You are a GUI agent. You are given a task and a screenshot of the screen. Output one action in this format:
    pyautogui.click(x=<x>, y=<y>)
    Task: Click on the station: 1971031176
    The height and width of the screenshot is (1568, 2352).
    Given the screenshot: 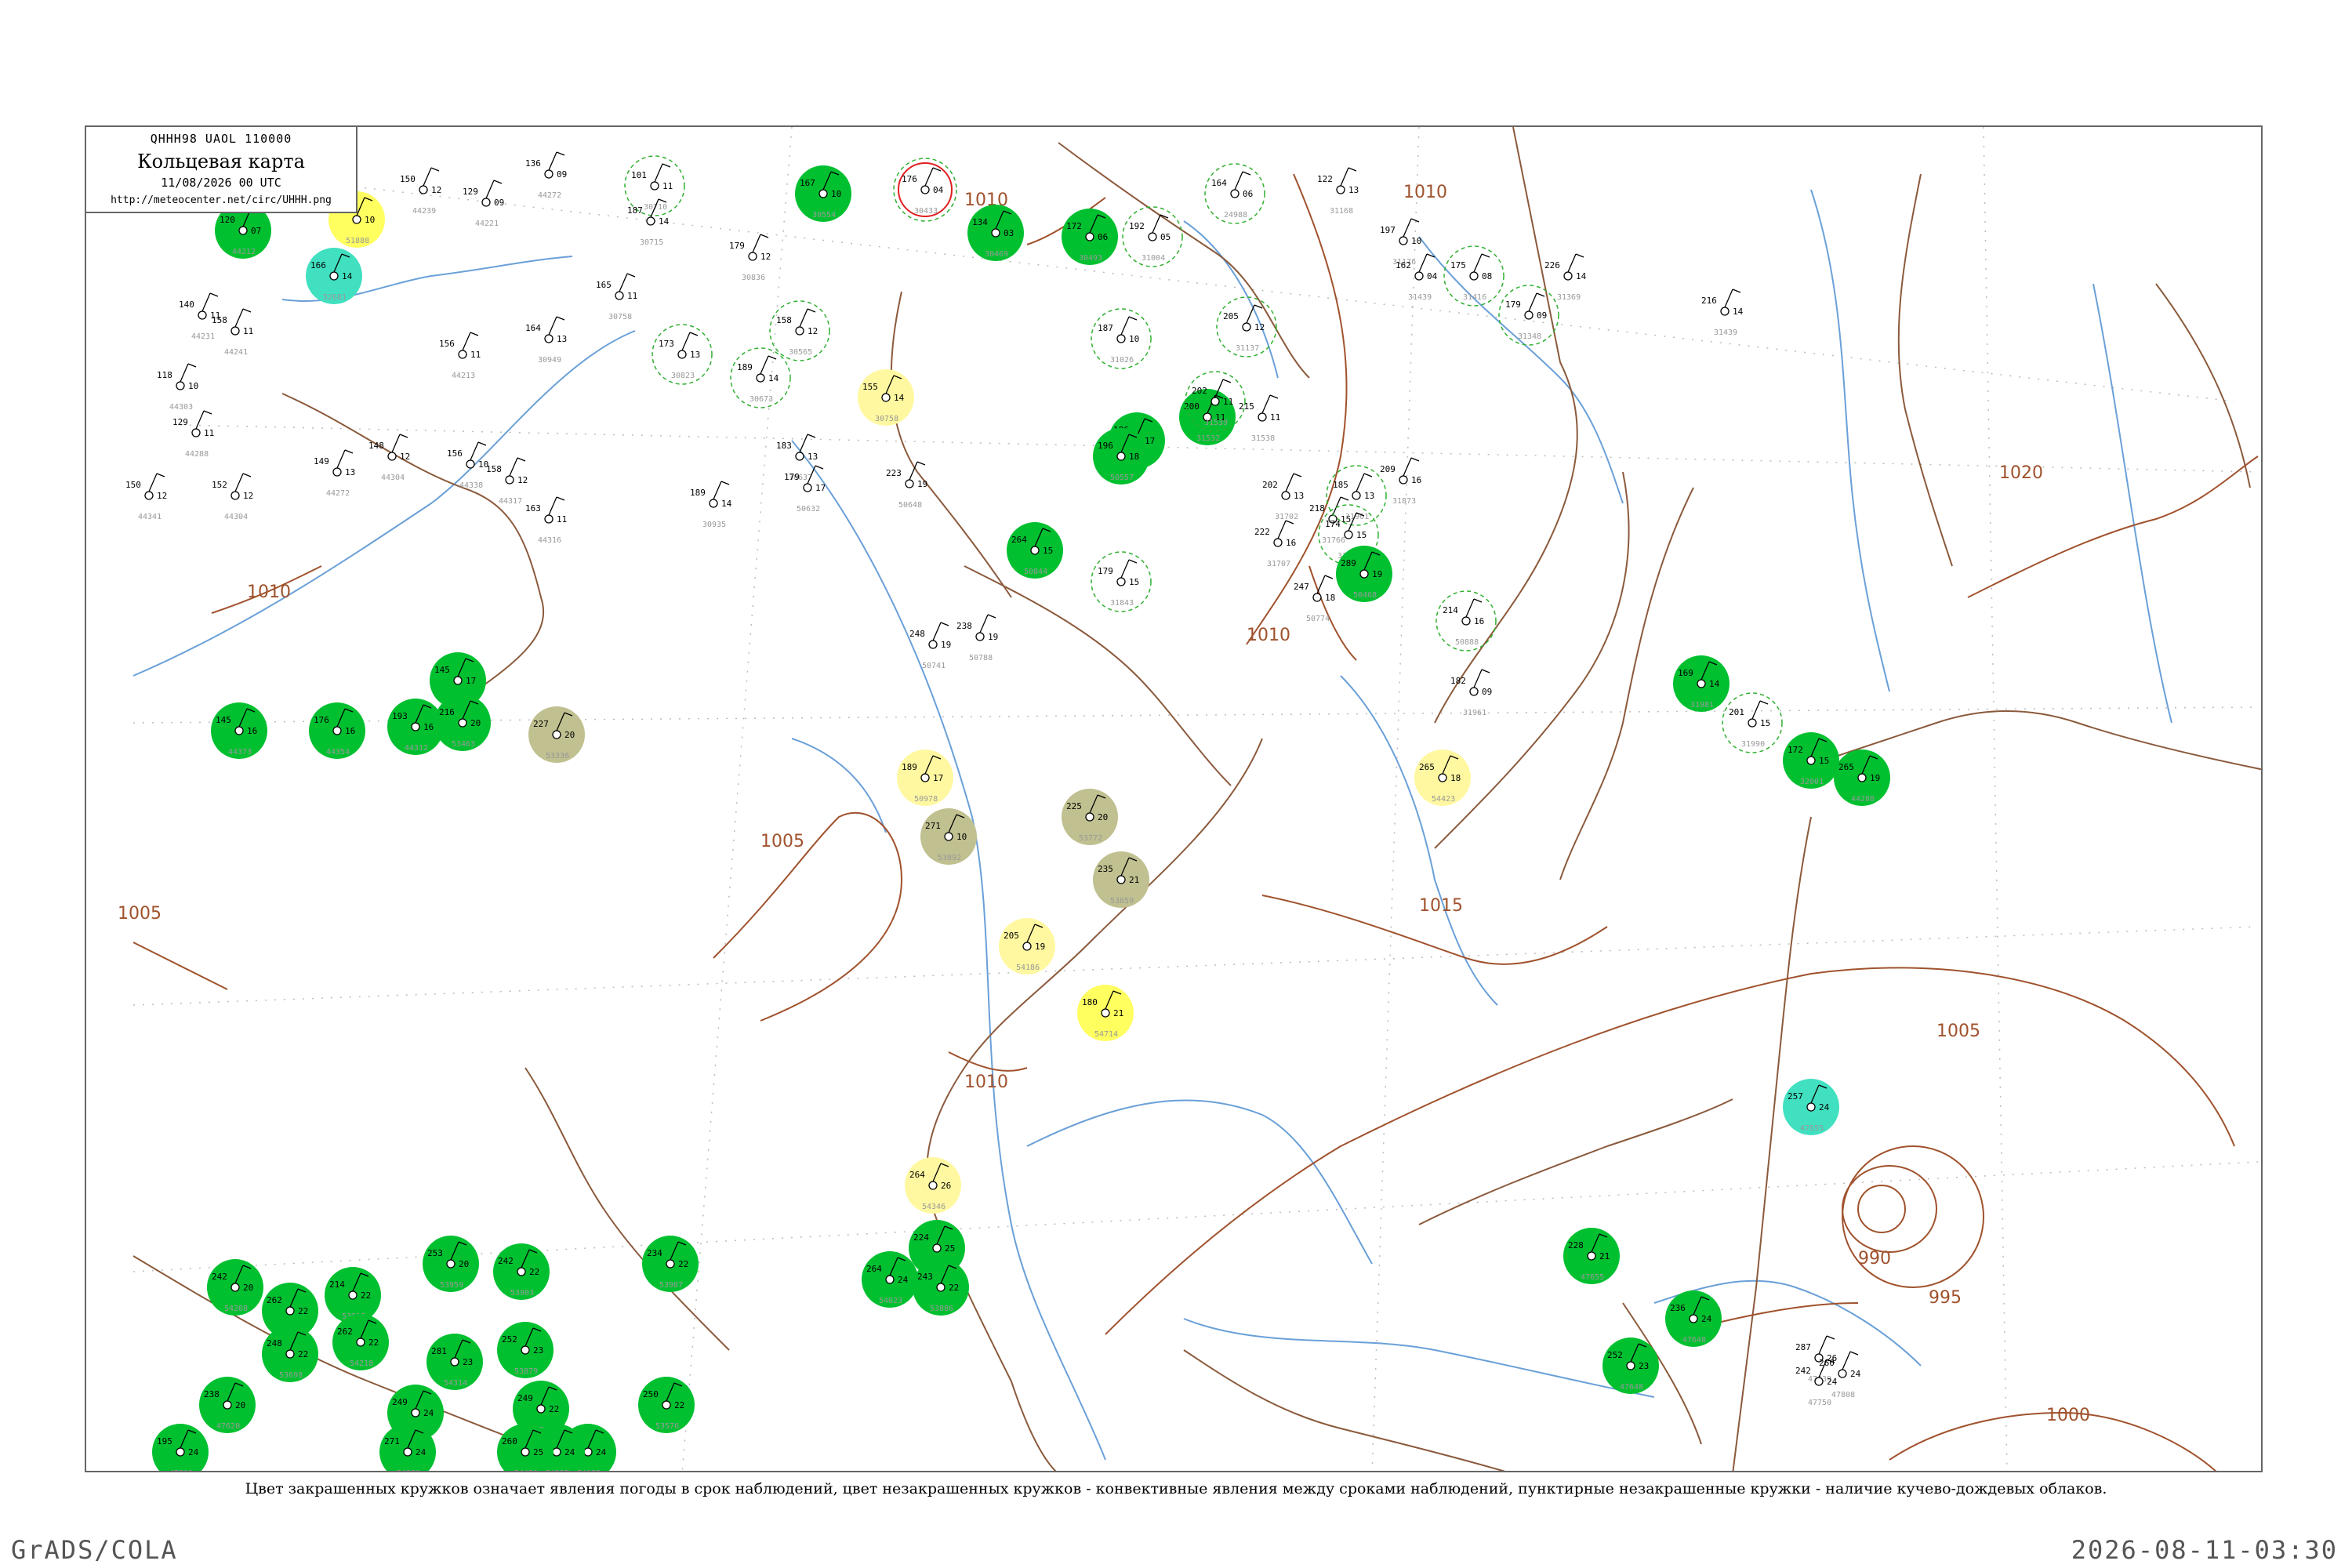 What is the action you would take?
    pyautogui.click(x=1400, y=242)
    